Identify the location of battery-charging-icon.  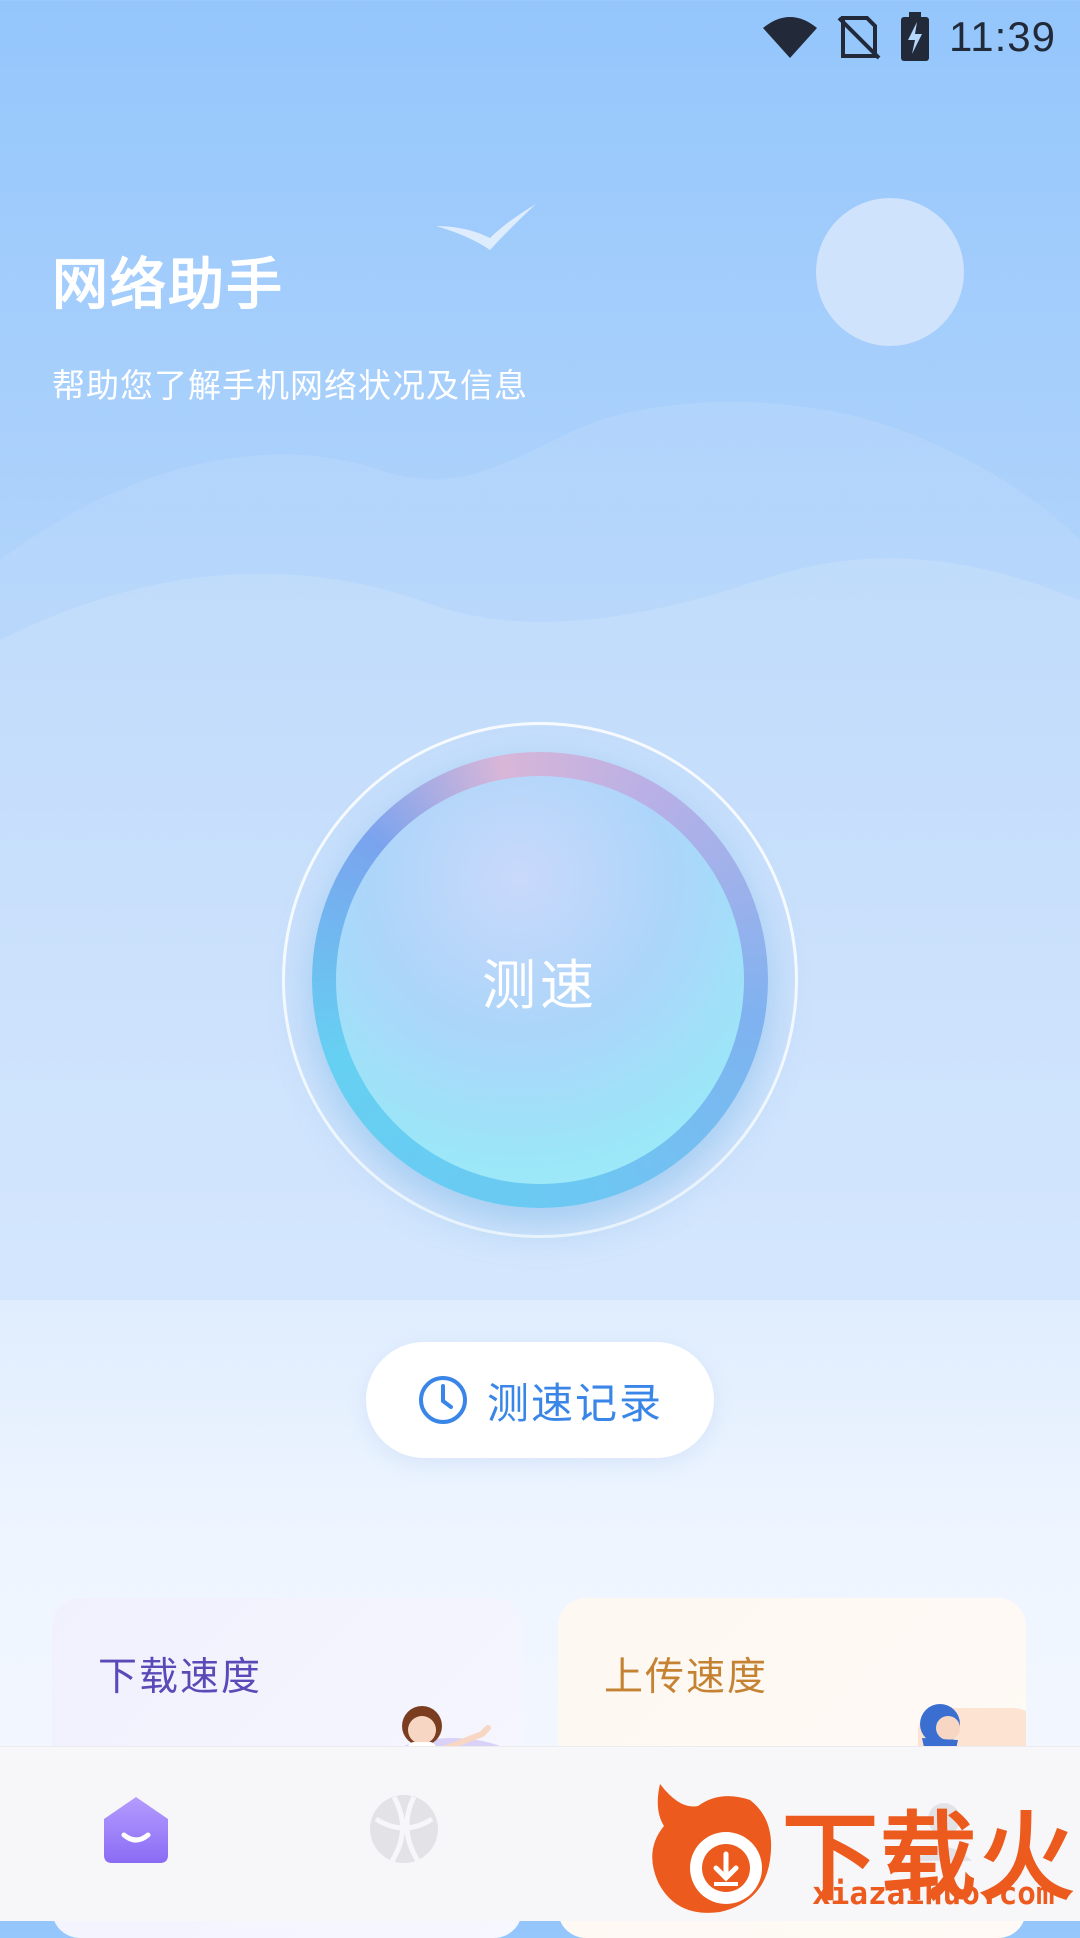
(915, 36).